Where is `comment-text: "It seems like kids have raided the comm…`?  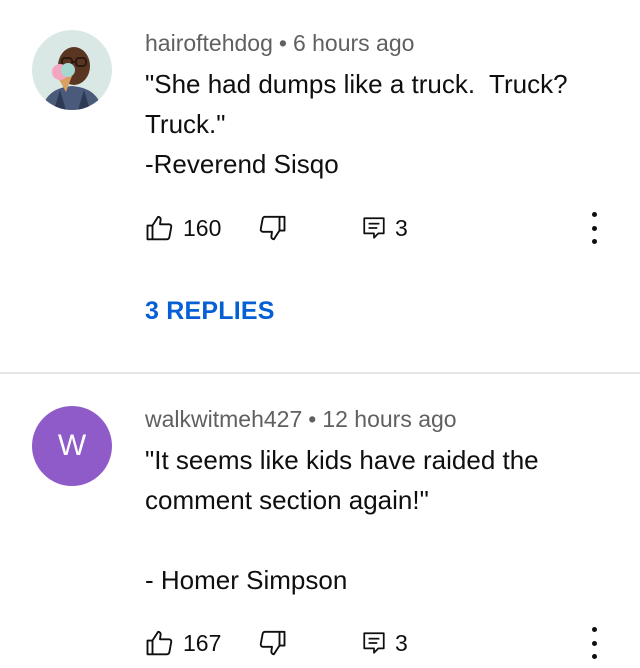
comment-text: "It seems like kids have raided the comm… is located at coordinates (342, 520).